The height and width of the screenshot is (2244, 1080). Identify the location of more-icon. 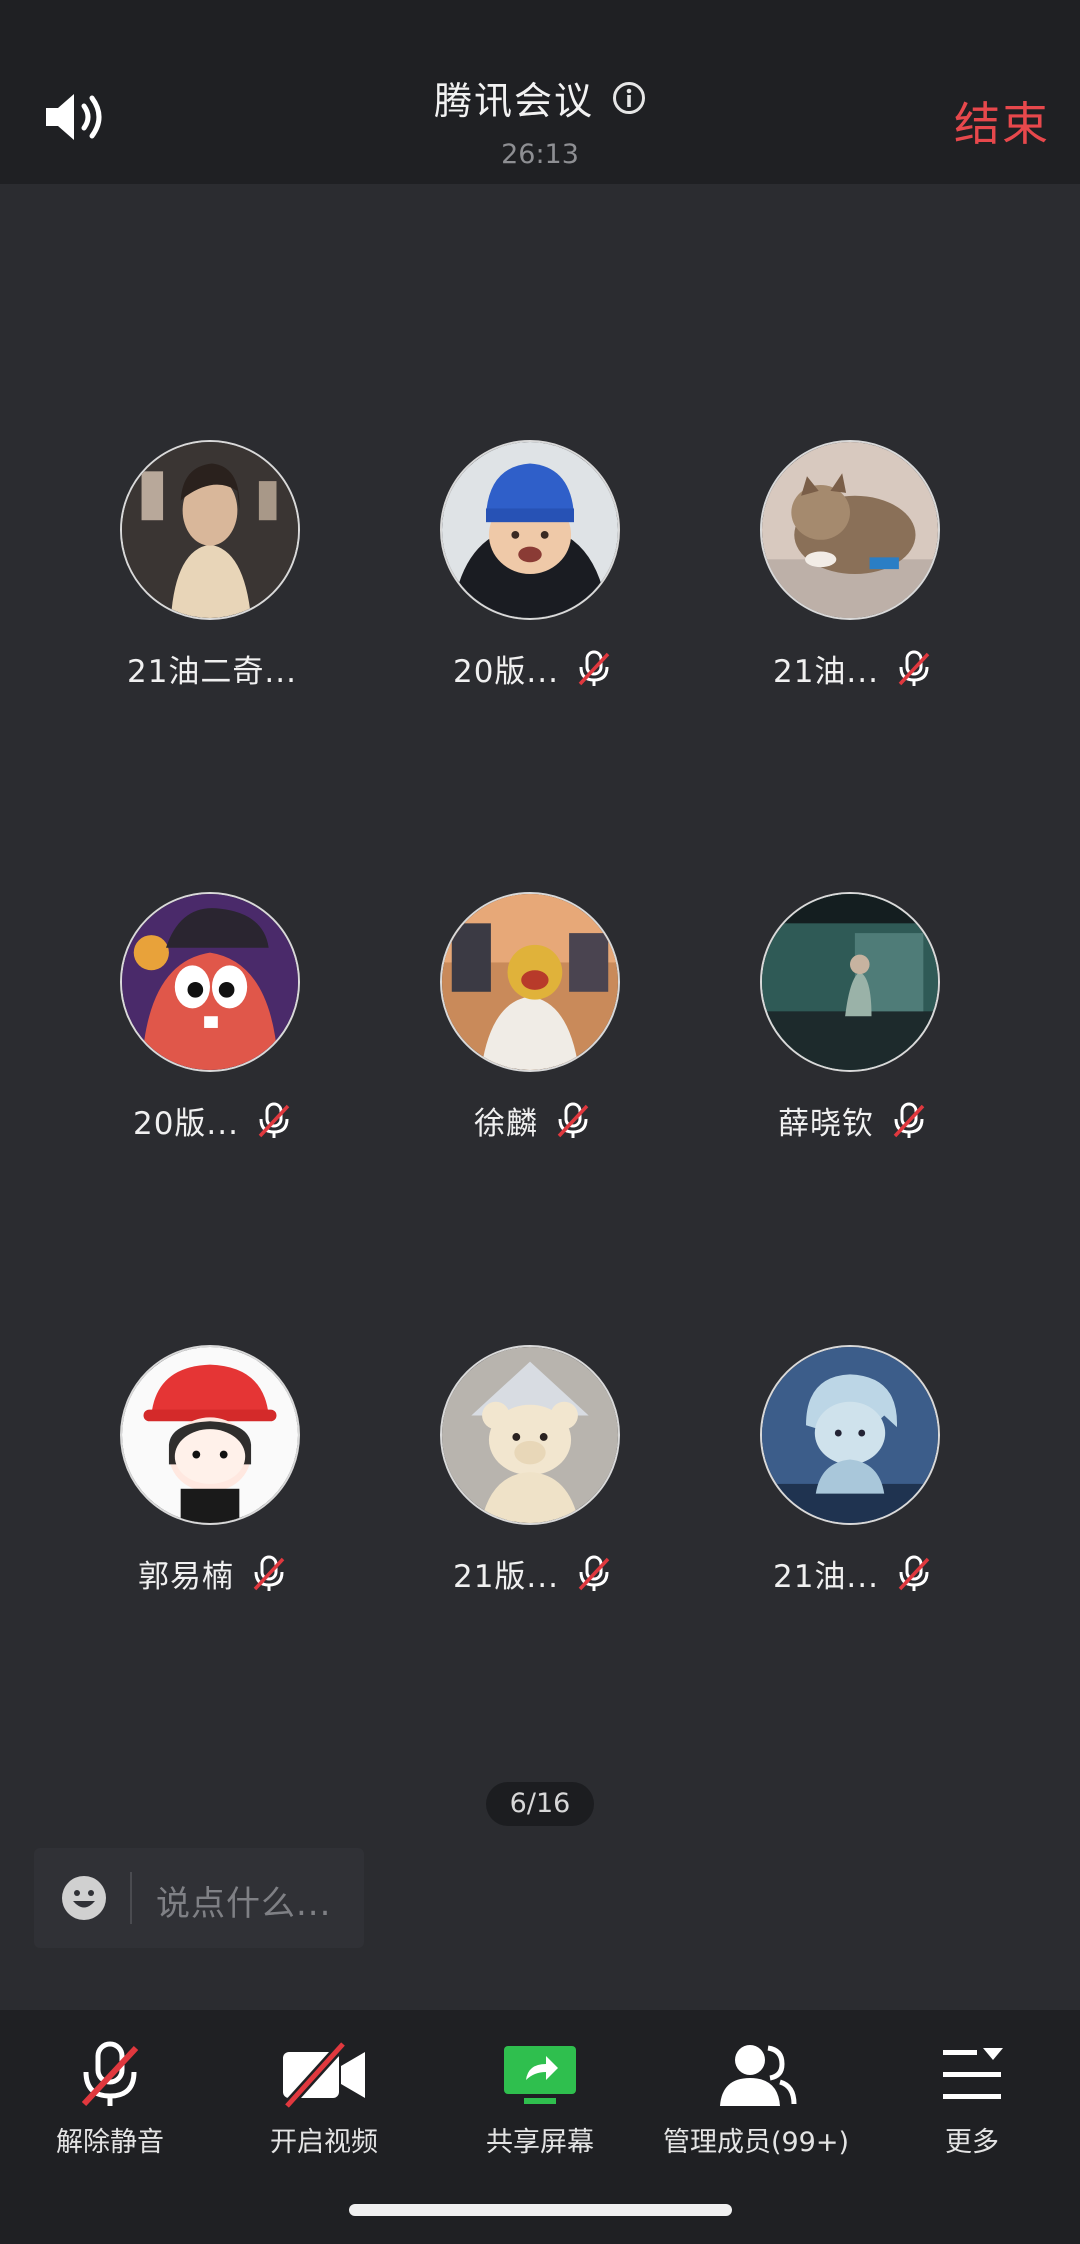
(973, 2073).